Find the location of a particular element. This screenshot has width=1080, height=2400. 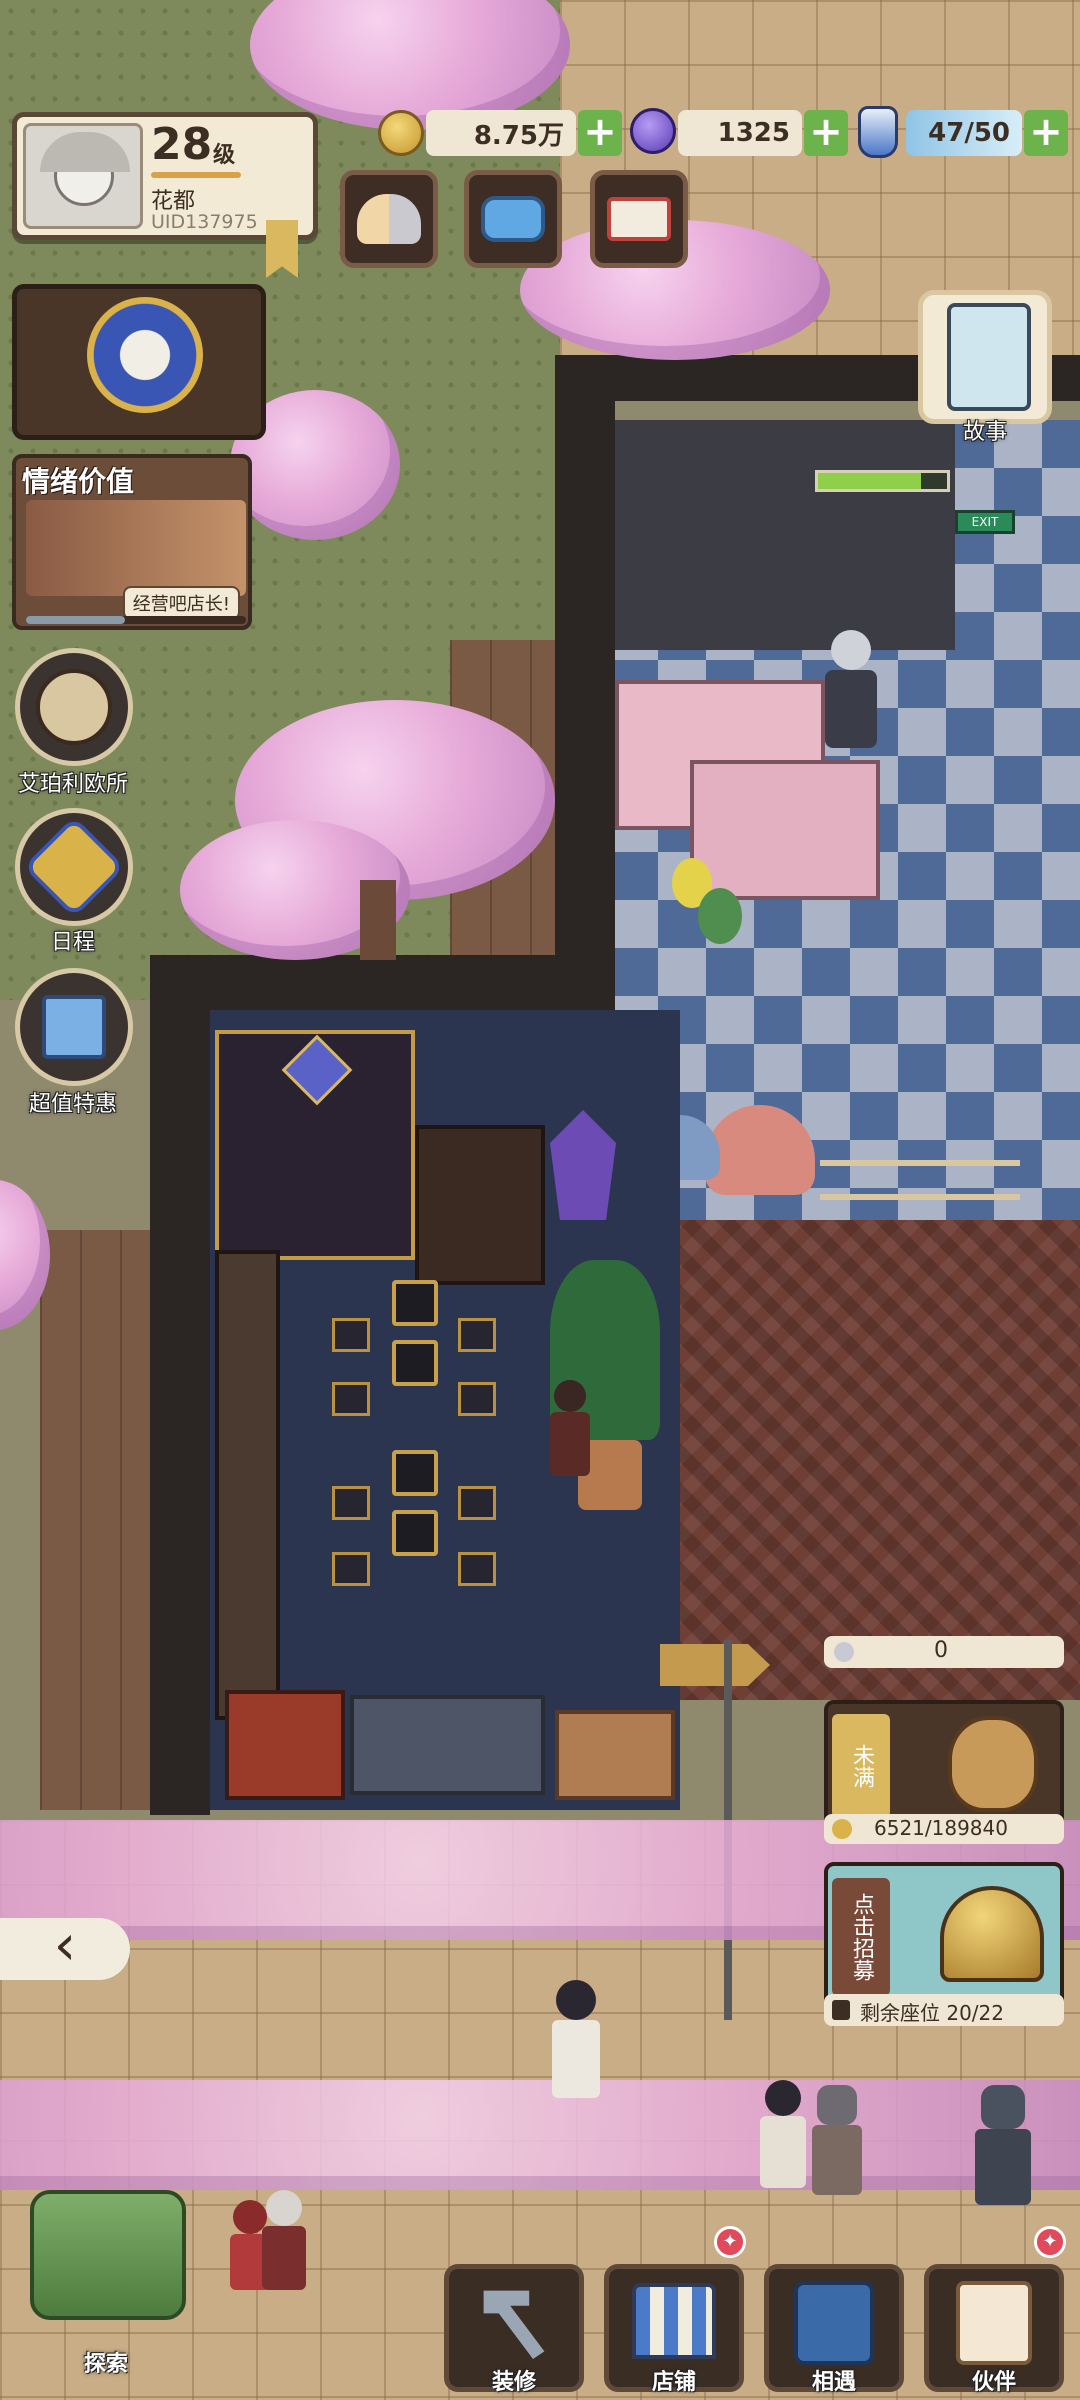

shop-counter-pill: 0 is located at coordinates (944, 1652).